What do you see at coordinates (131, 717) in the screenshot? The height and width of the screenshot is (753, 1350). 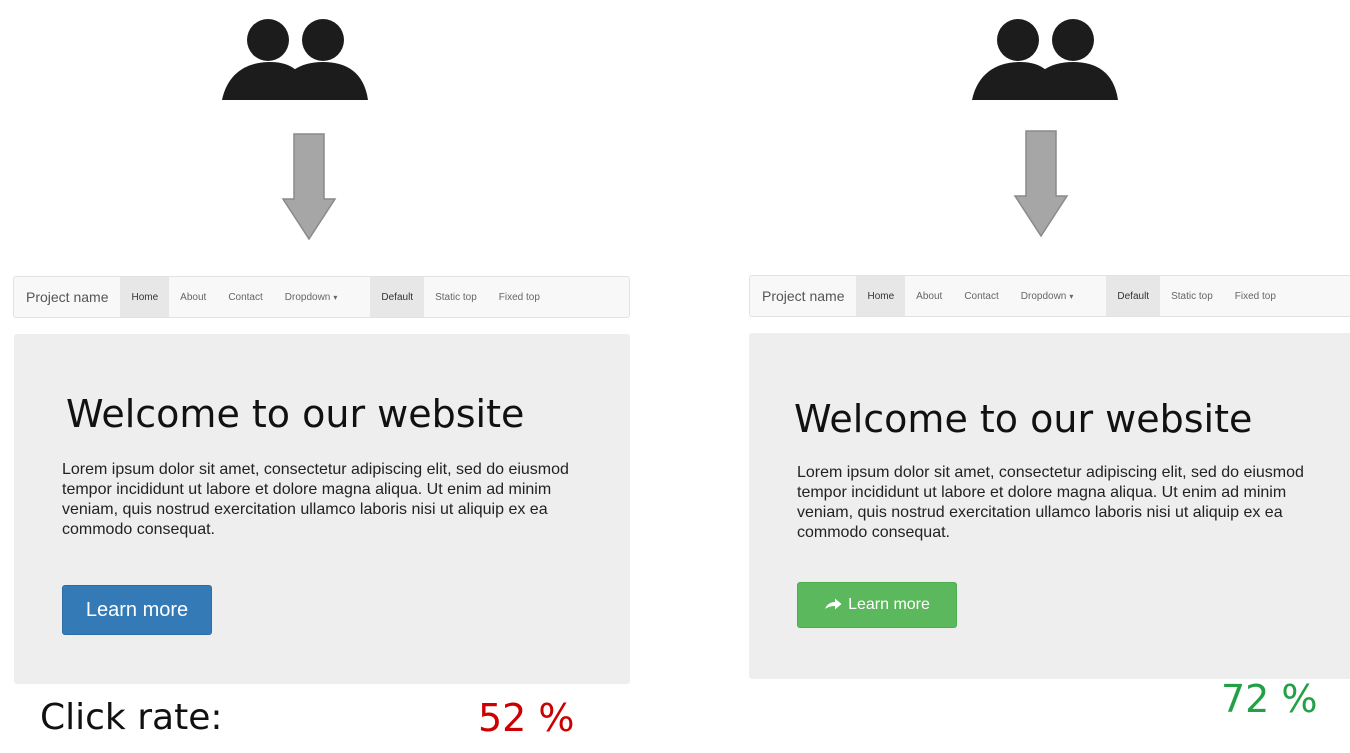 I see `click-rate-label: Click rate:` at bounding box center [131, 717].